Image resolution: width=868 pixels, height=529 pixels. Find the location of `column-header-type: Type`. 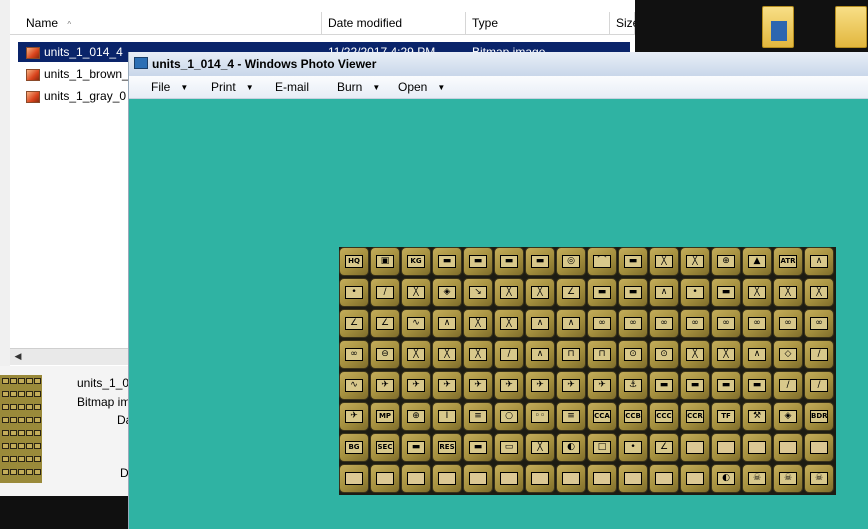

column-header-type: Type is located at coordinates (538, 23).